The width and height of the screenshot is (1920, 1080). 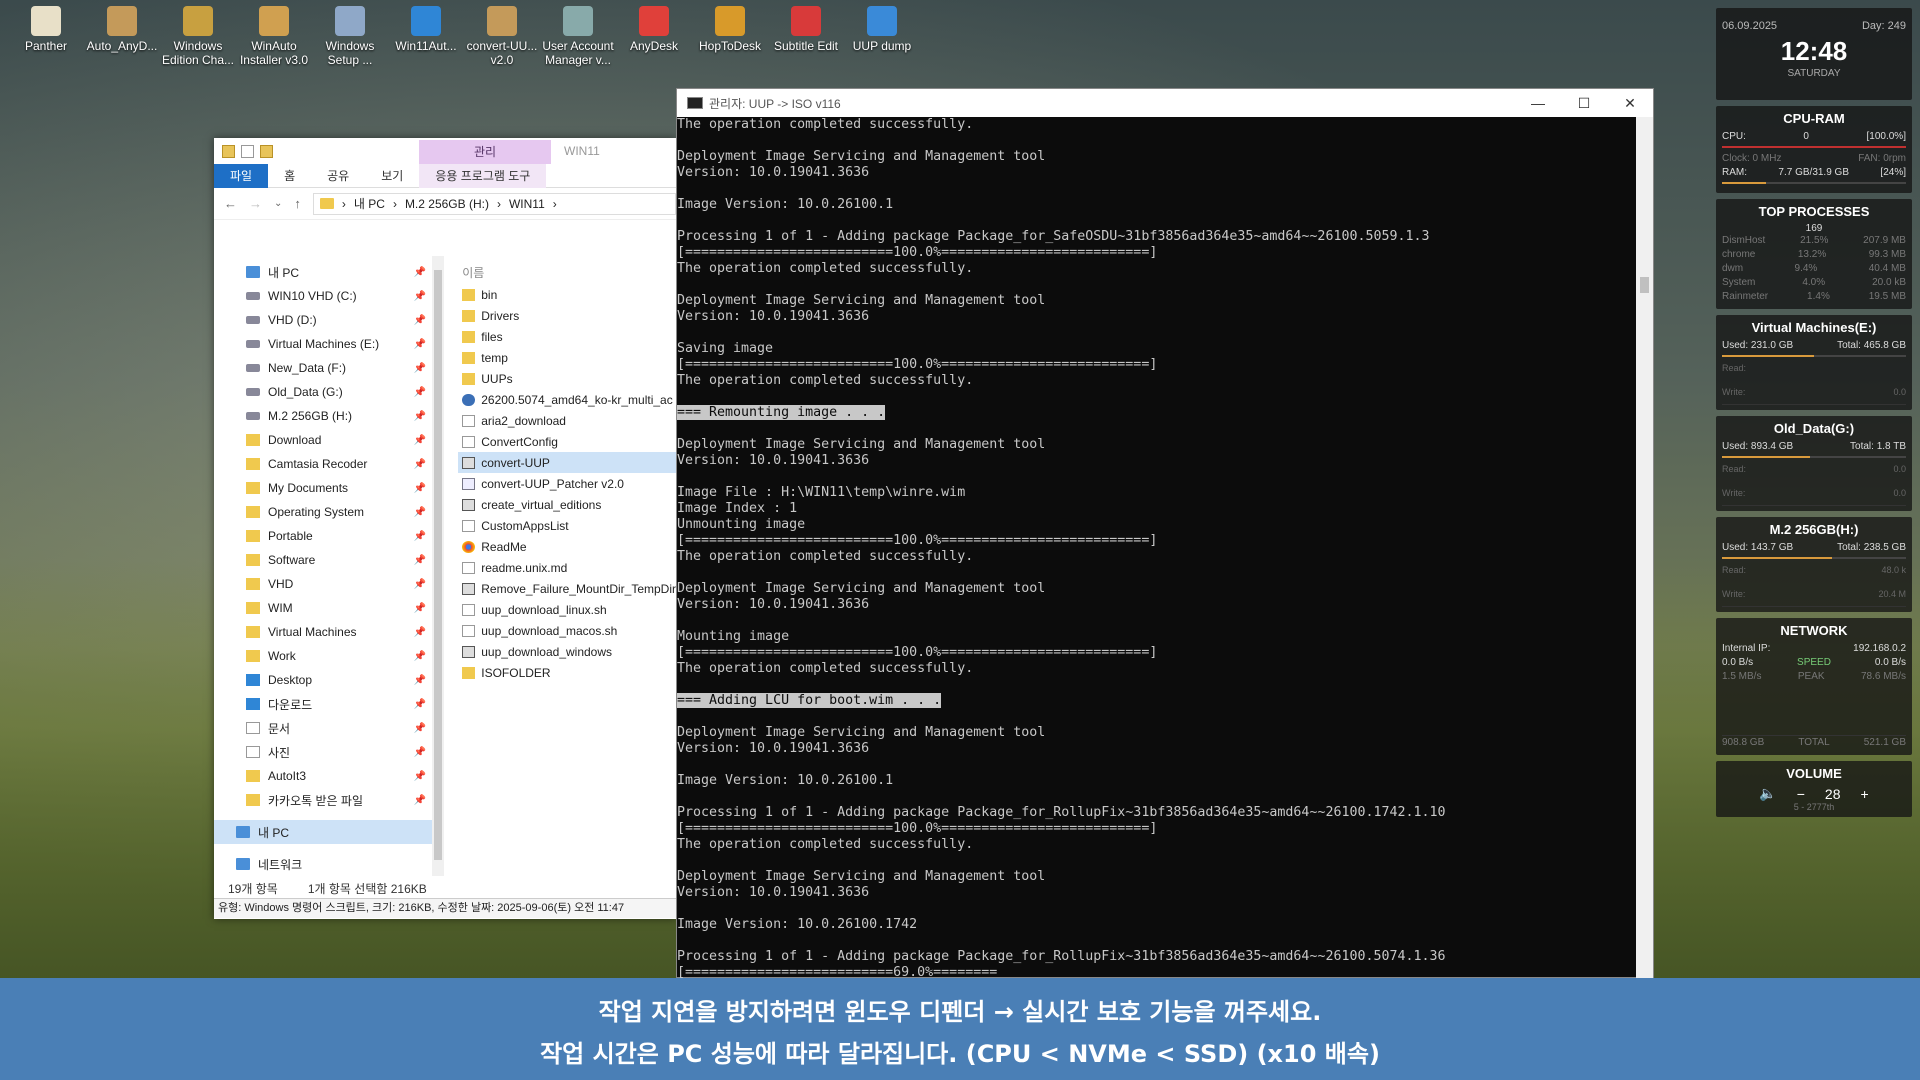 I want to click on chevron-right-icon: ›, so click(x=394, y=203).